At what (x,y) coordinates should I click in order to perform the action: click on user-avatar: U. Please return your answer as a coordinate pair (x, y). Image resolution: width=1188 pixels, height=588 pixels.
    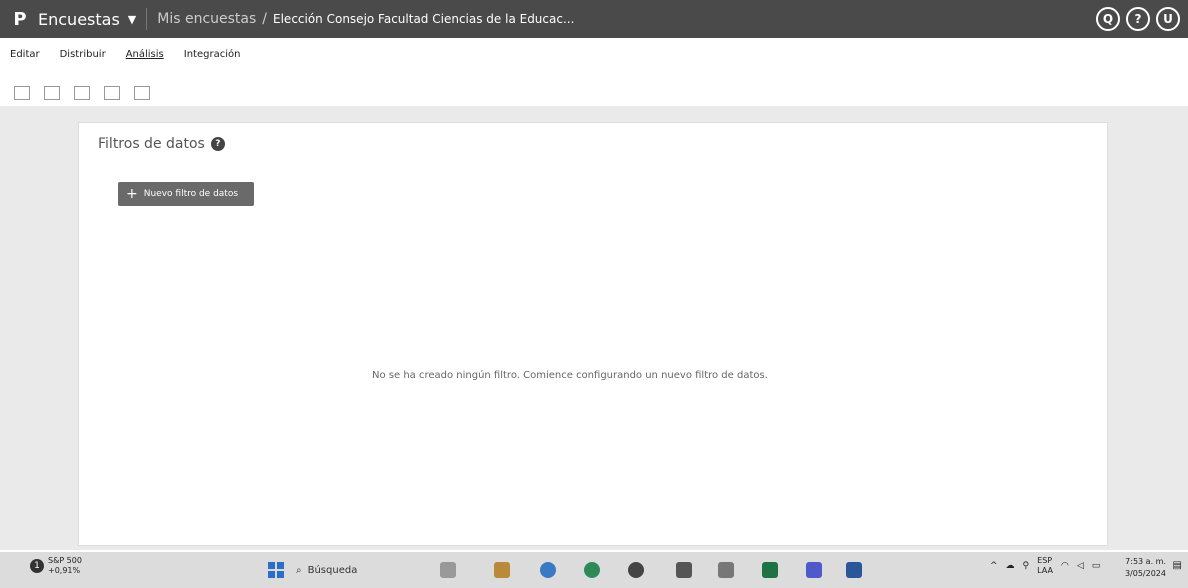
    Looking at the image, I should click on (1168, 19).